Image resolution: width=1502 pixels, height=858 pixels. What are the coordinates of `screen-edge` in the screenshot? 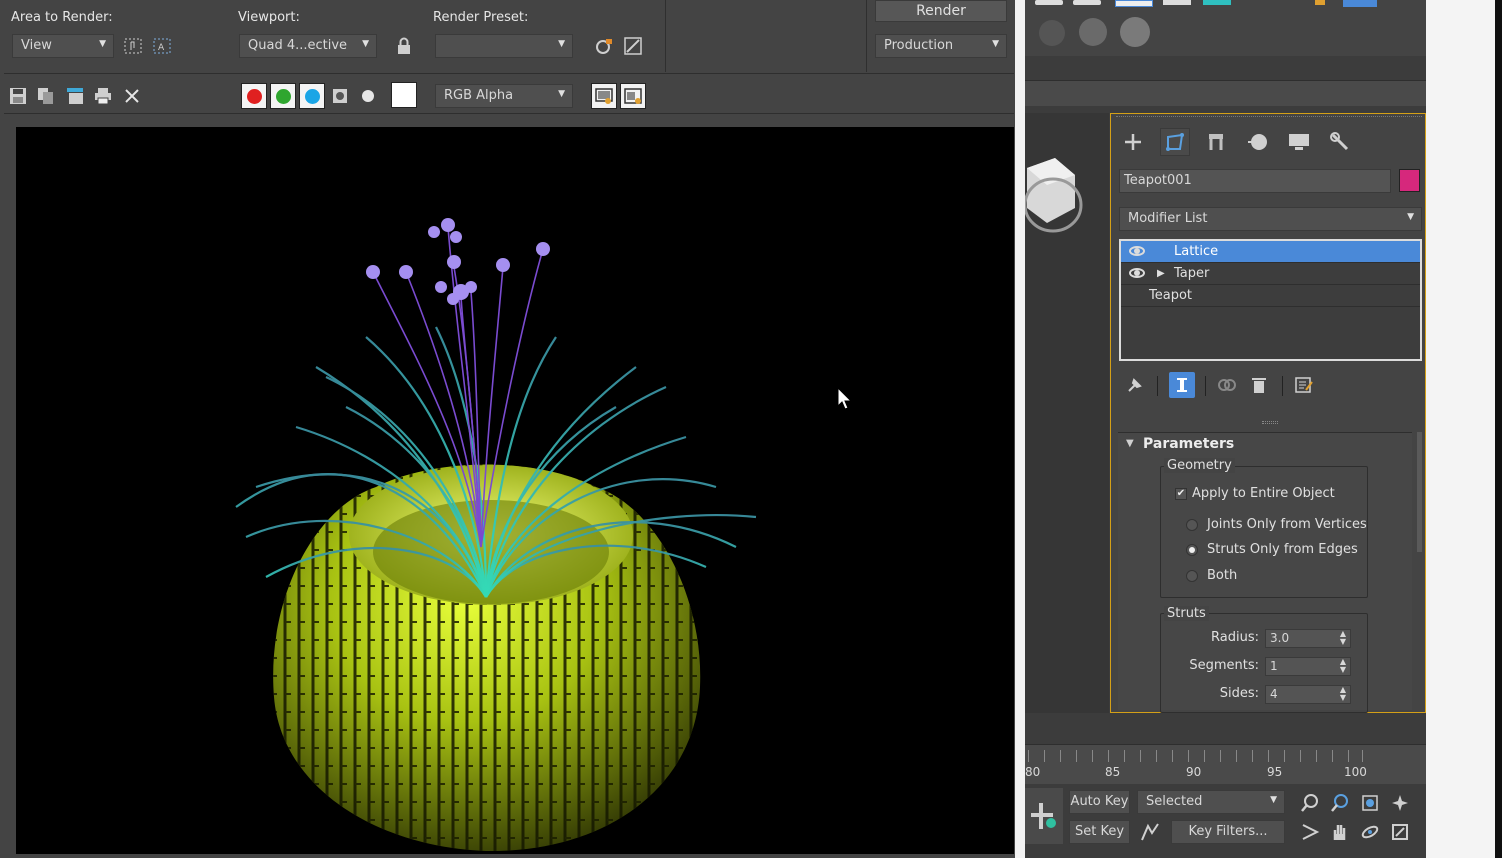 It's located at (1464, 429).